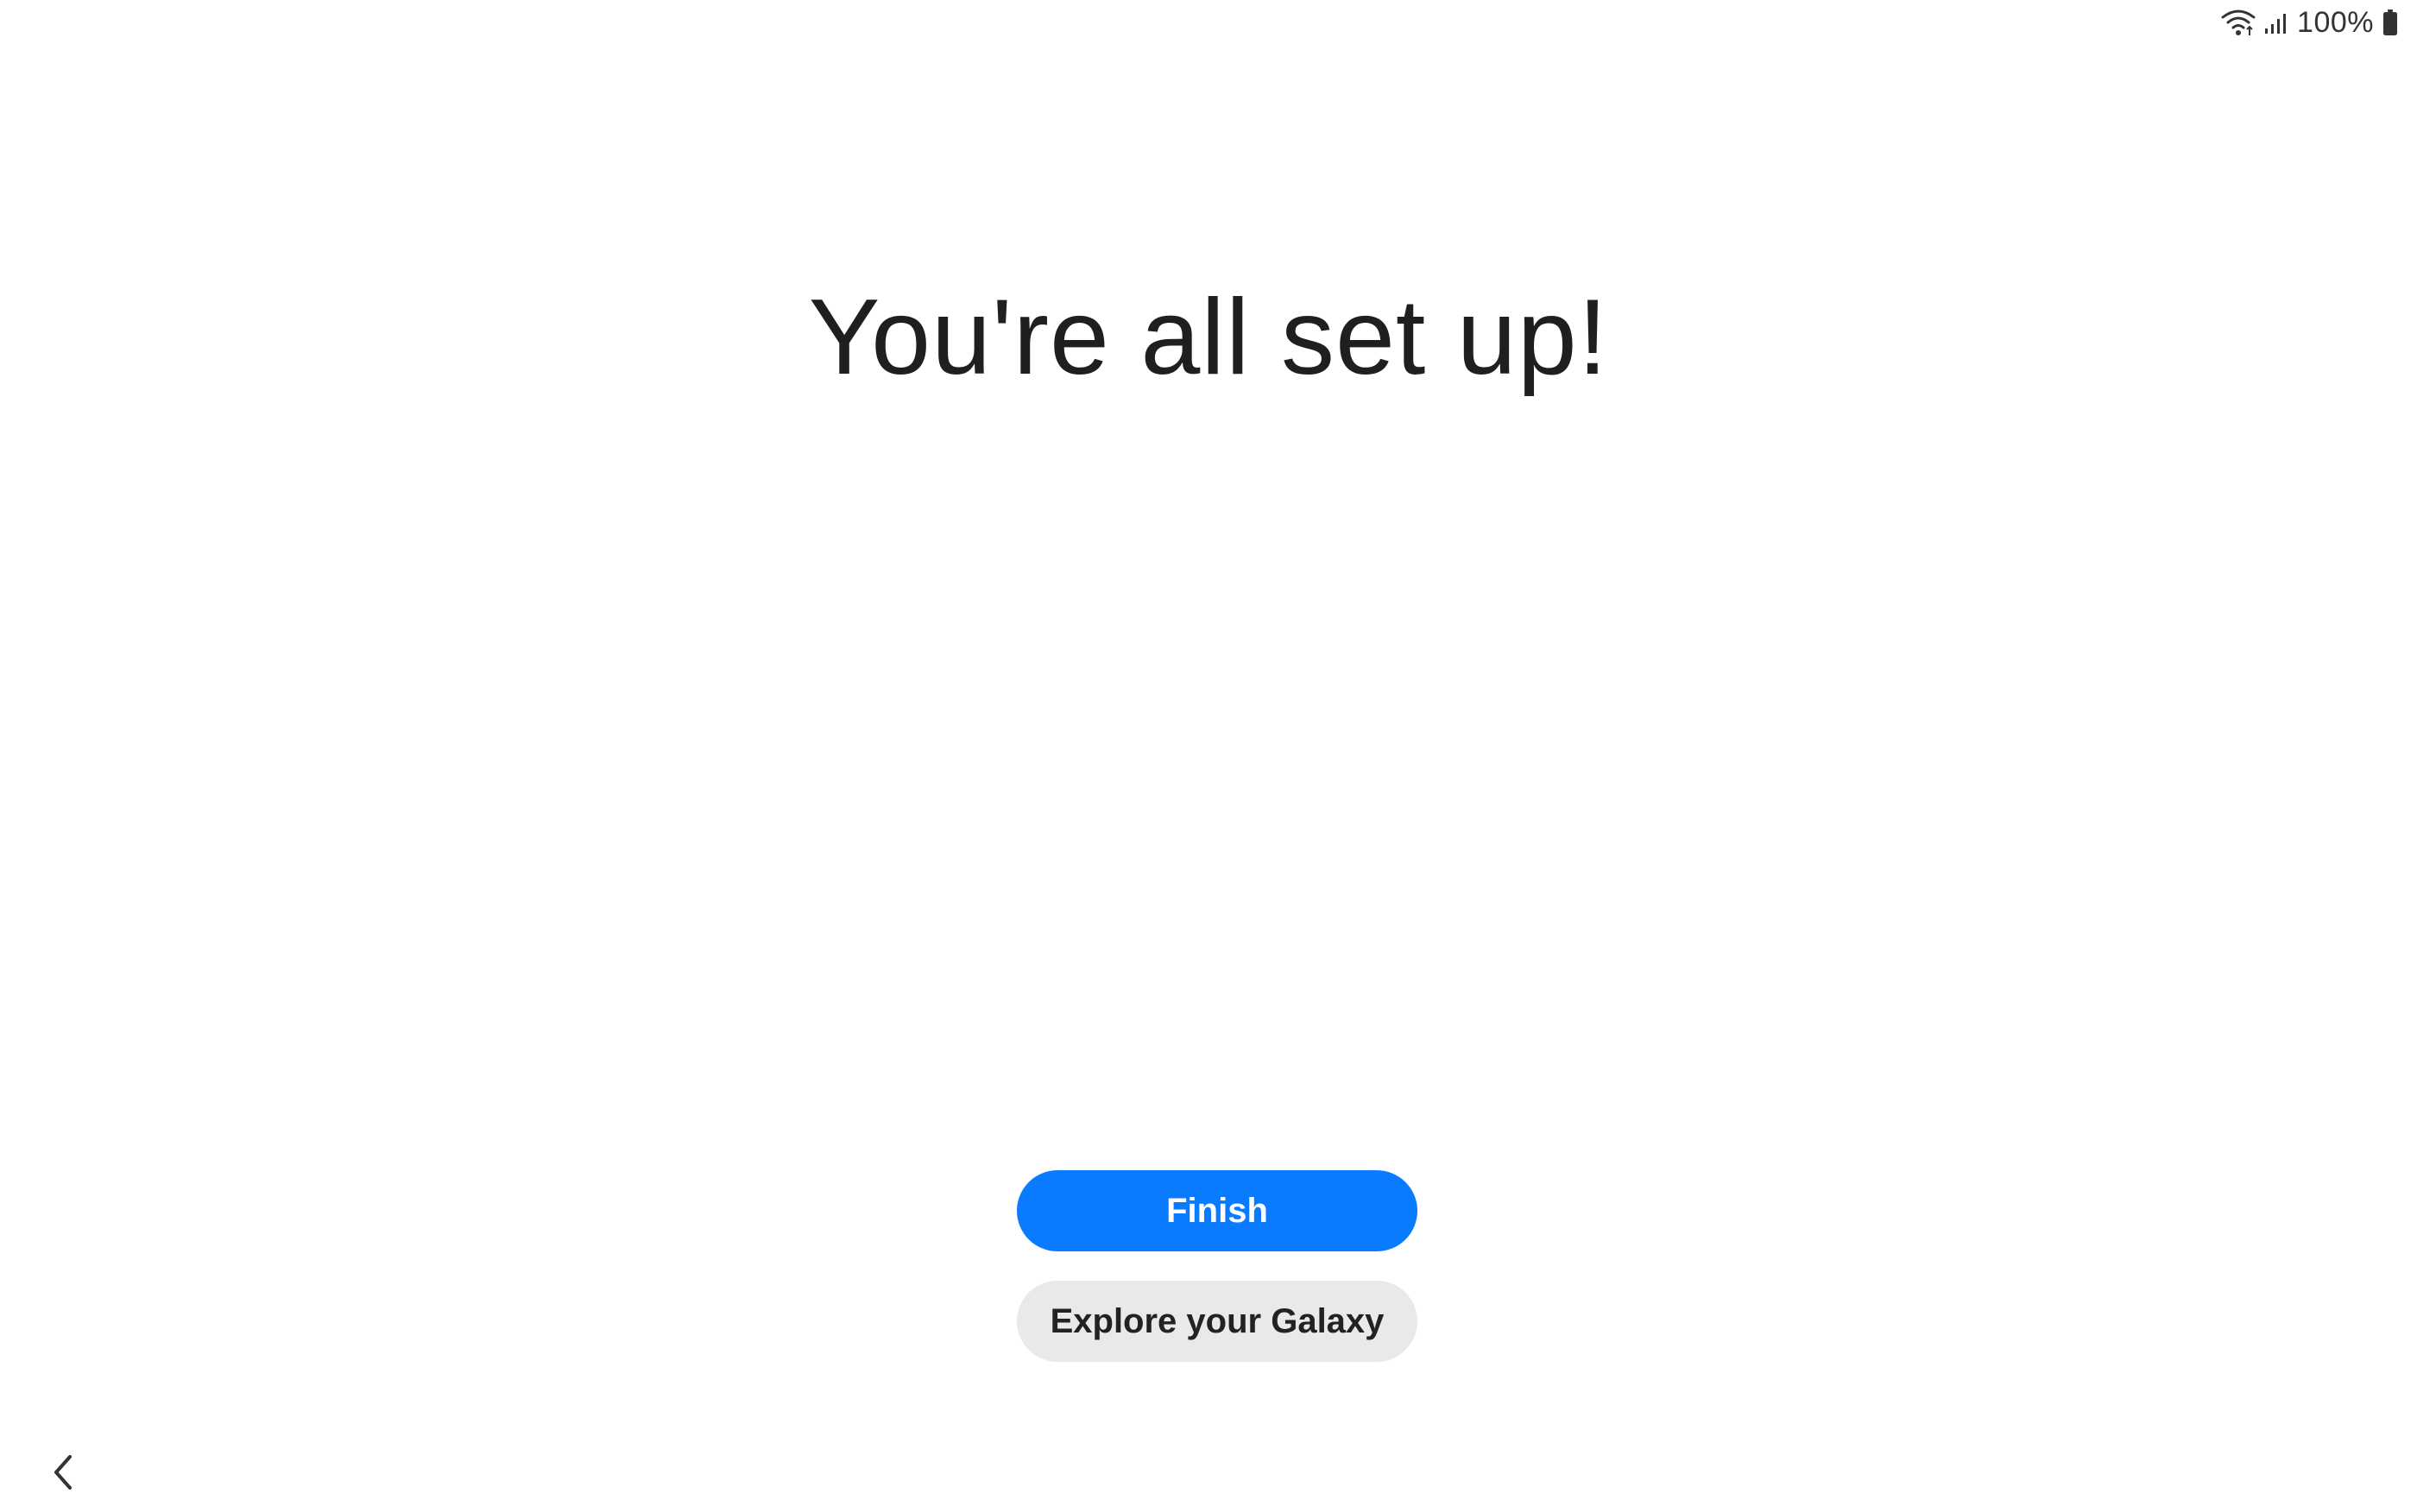 Image resolution: width=2417 pixels, height=1512 pixels. I want to click on finish-button: Finish, so click(1217, 1211).